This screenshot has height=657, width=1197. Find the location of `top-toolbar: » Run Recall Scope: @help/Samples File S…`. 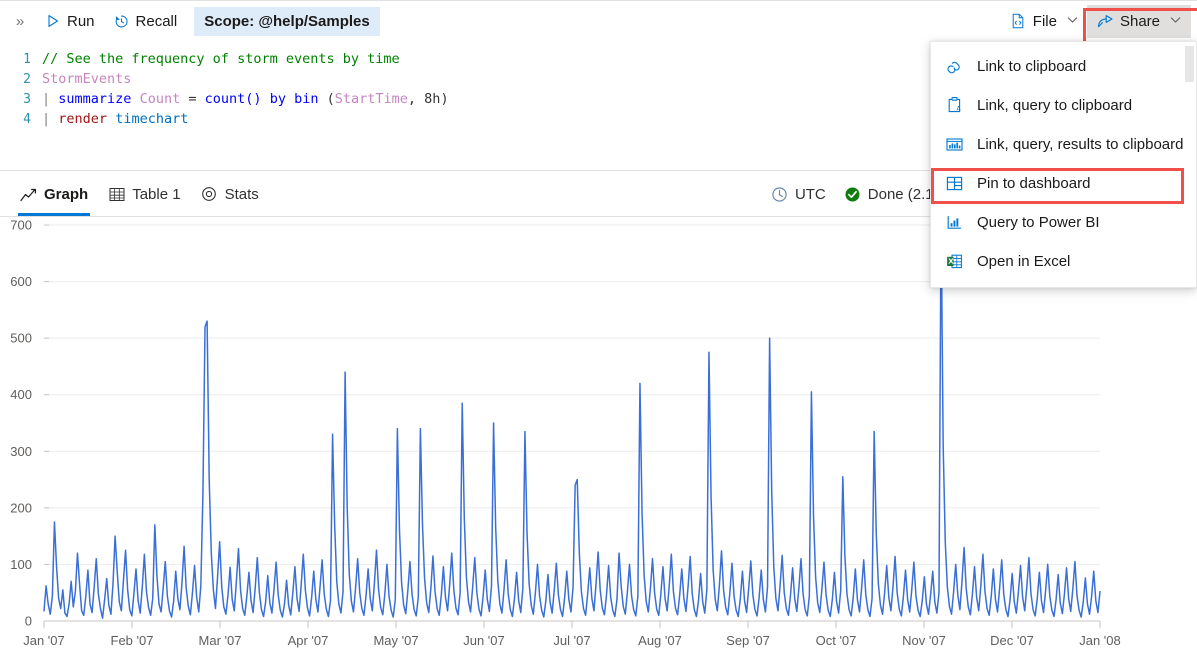

top-toolbar: » Run Recall Scope: @help/Samples File S… is located at coordinates (598, 23).